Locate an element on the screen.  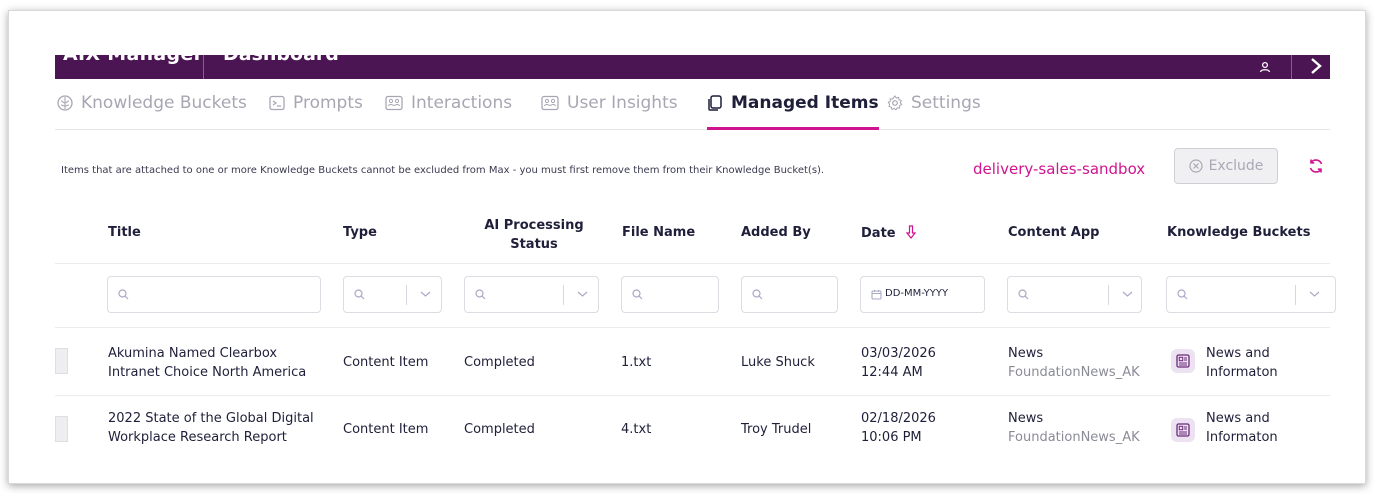
tab-label: Managed Items is located at coordinates (805, 103).